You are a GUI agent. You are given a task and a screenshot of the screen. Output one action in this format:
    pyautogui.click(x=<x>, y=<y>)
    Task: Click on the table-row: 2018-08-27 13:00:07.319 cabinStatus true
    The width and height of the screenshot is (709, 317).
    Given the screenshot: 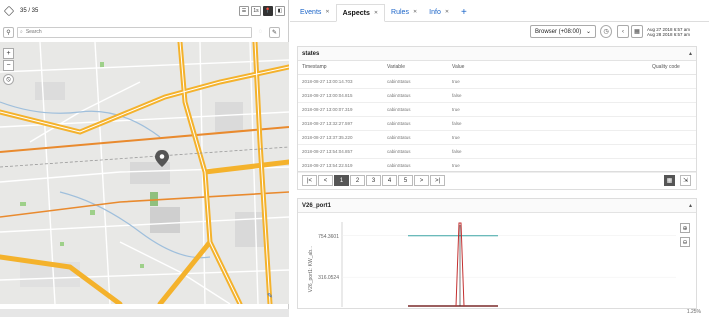 What is the action you would take?
    pyautogui.click(x=497, y=109)
    